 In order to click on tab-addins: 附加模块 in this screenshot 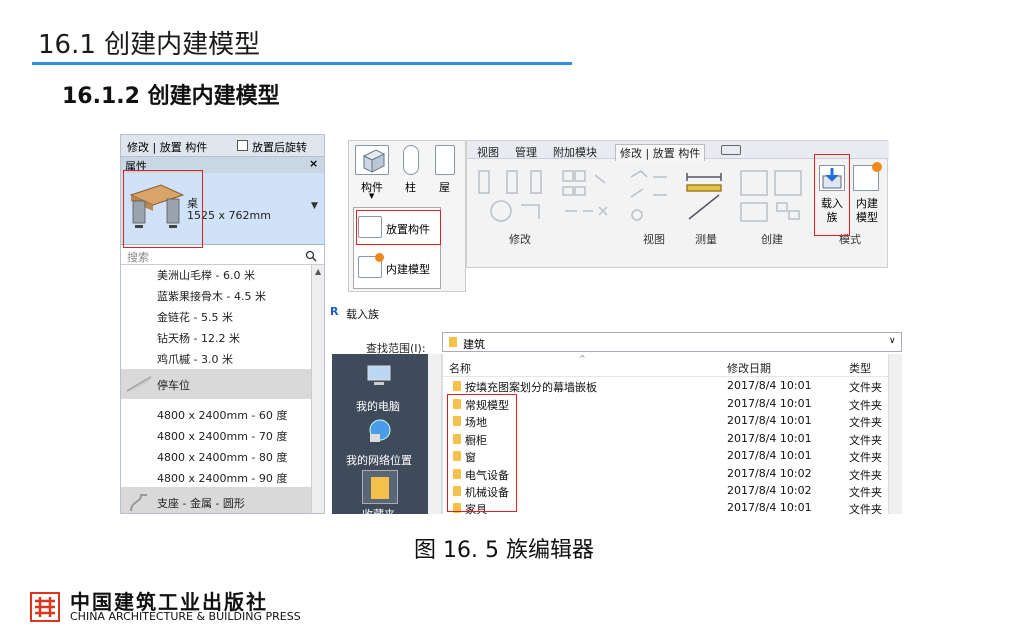, I will do `click(575, 152)`.